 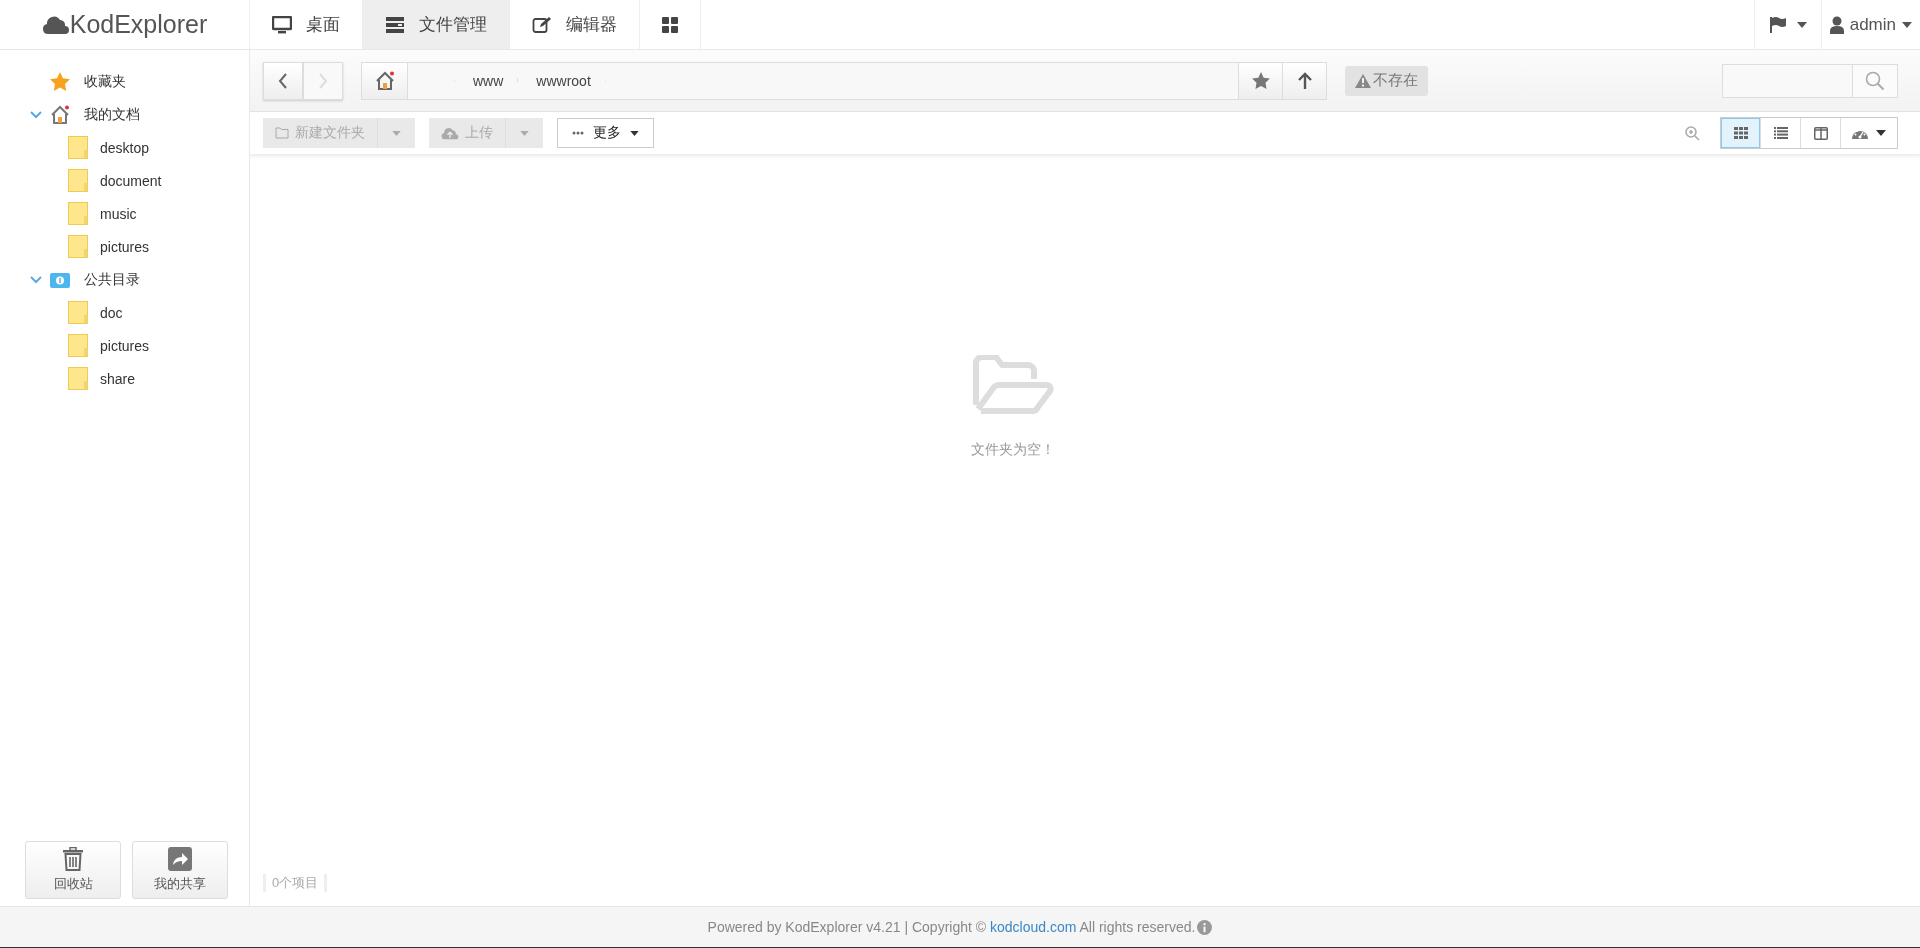 I want to click on tree-item: doc, so click(x=124, y=312).